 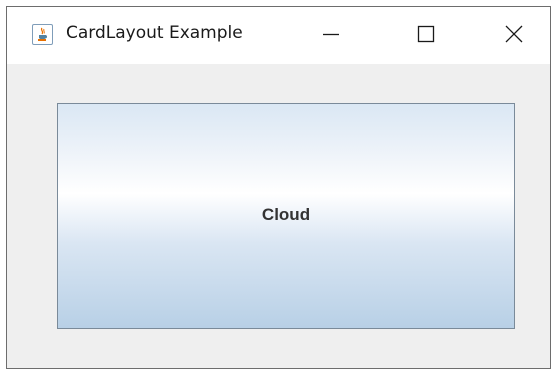 I want to click on close-button, so click(x=514, y=35).